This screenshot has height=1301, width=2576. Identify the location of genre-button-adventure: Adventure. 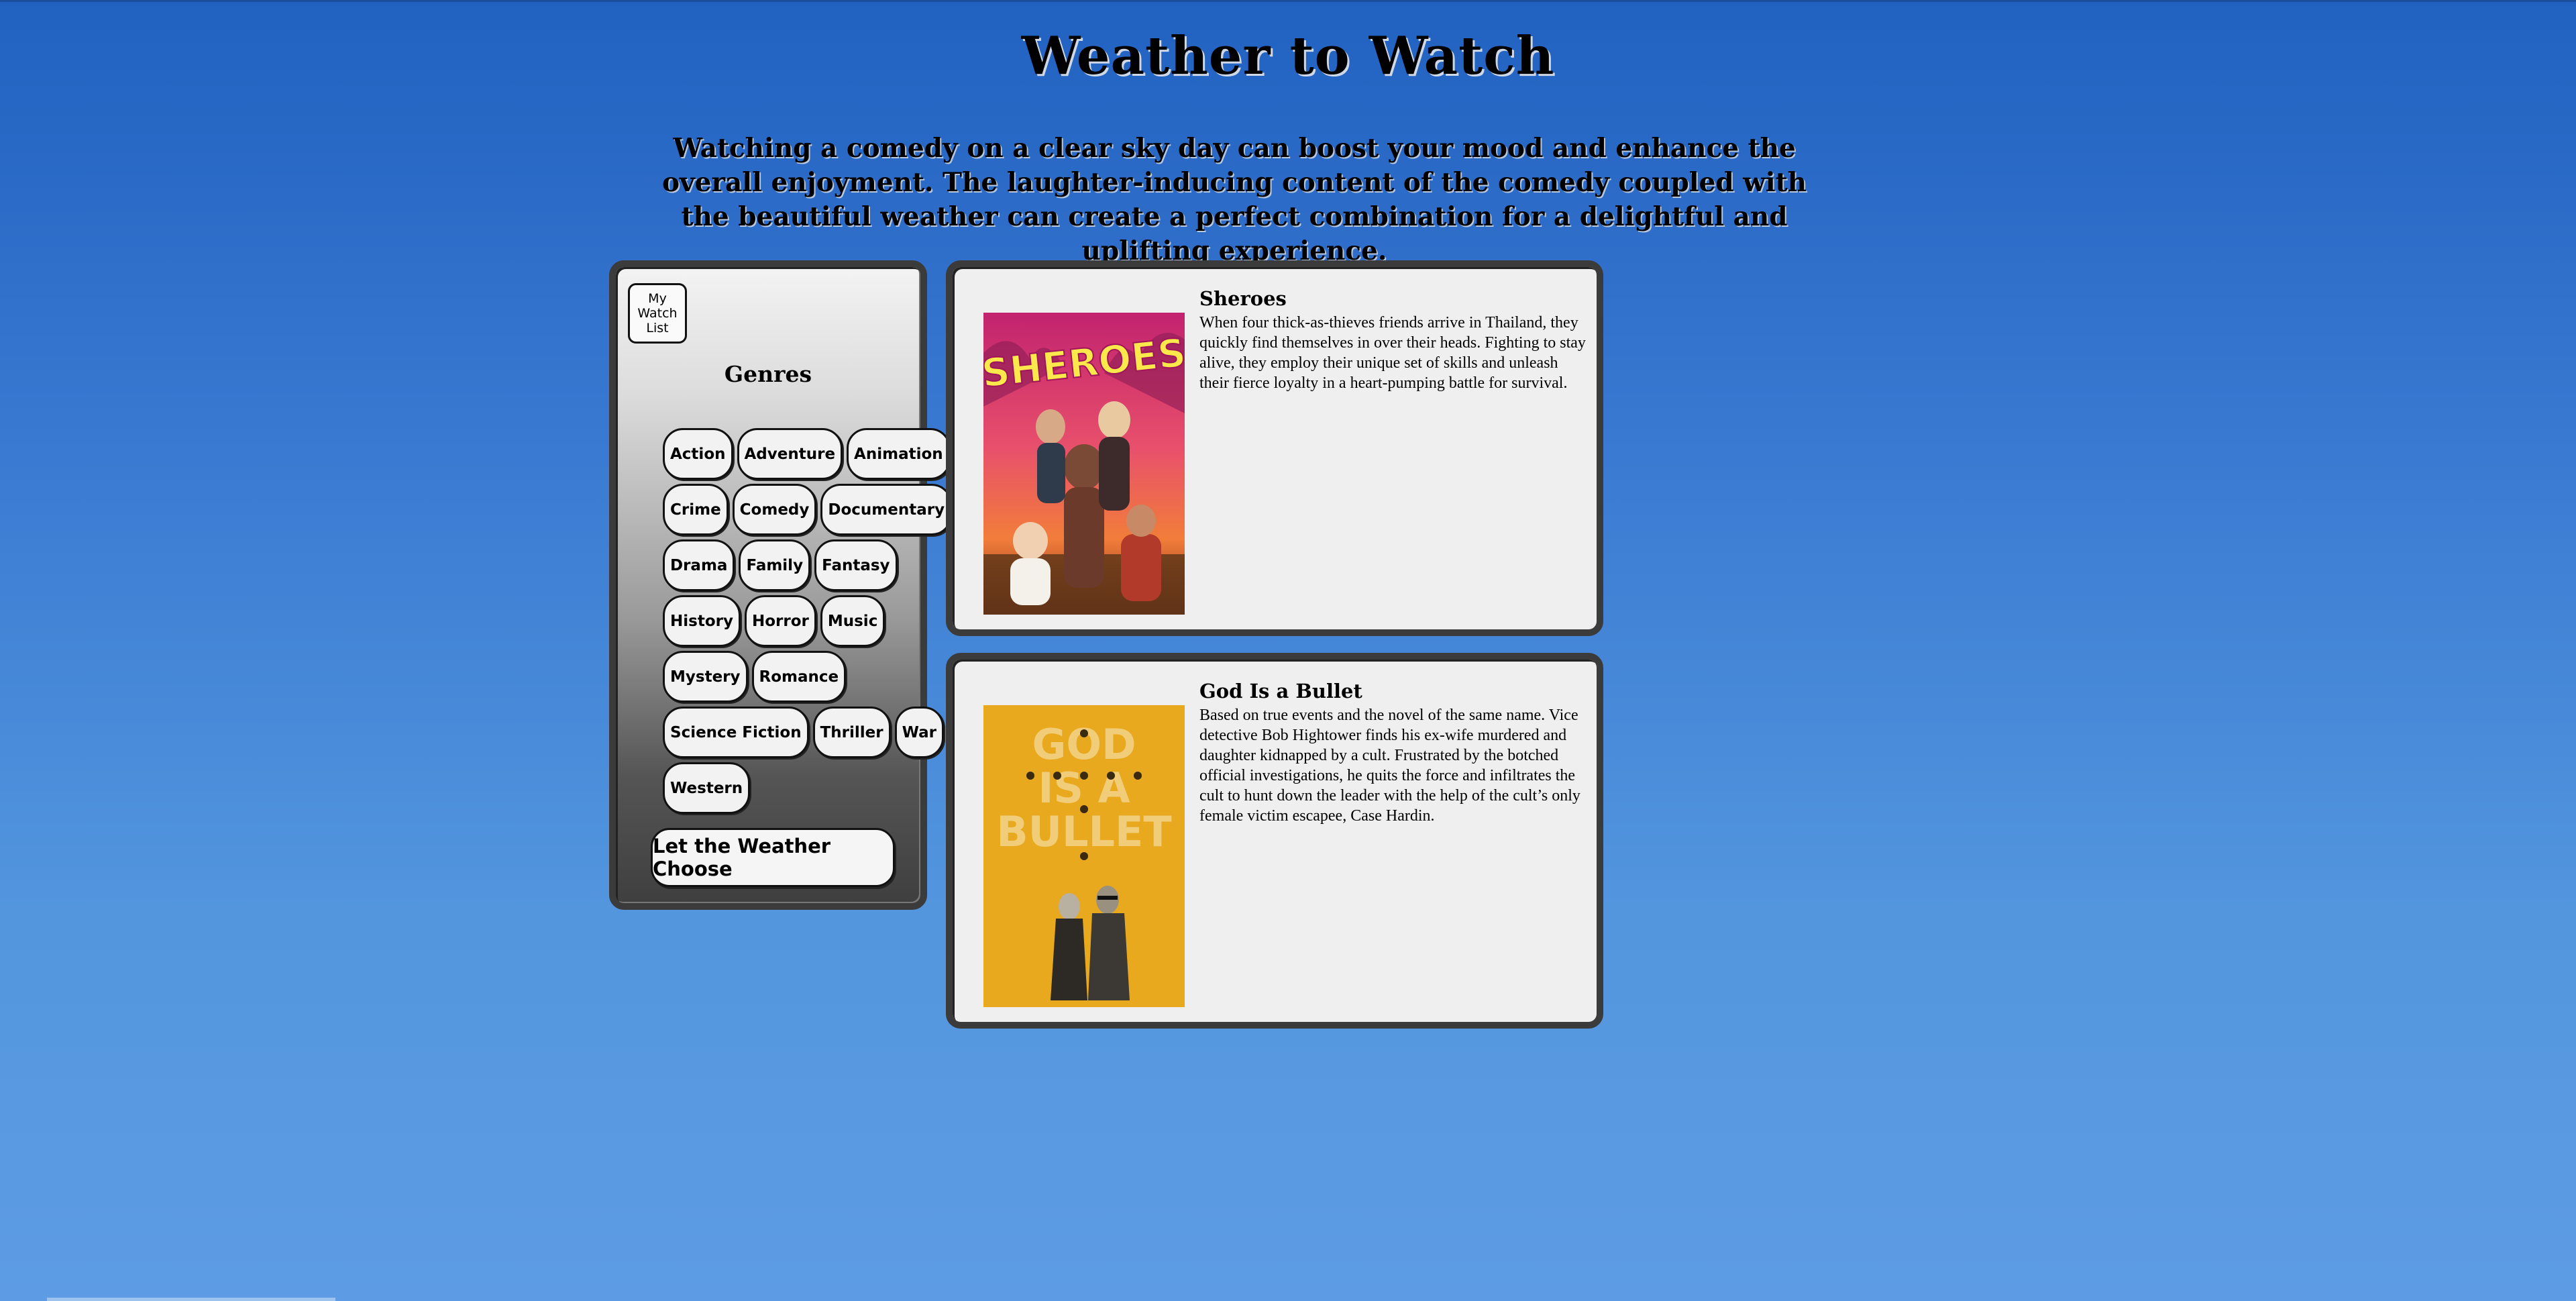
(790, 454).